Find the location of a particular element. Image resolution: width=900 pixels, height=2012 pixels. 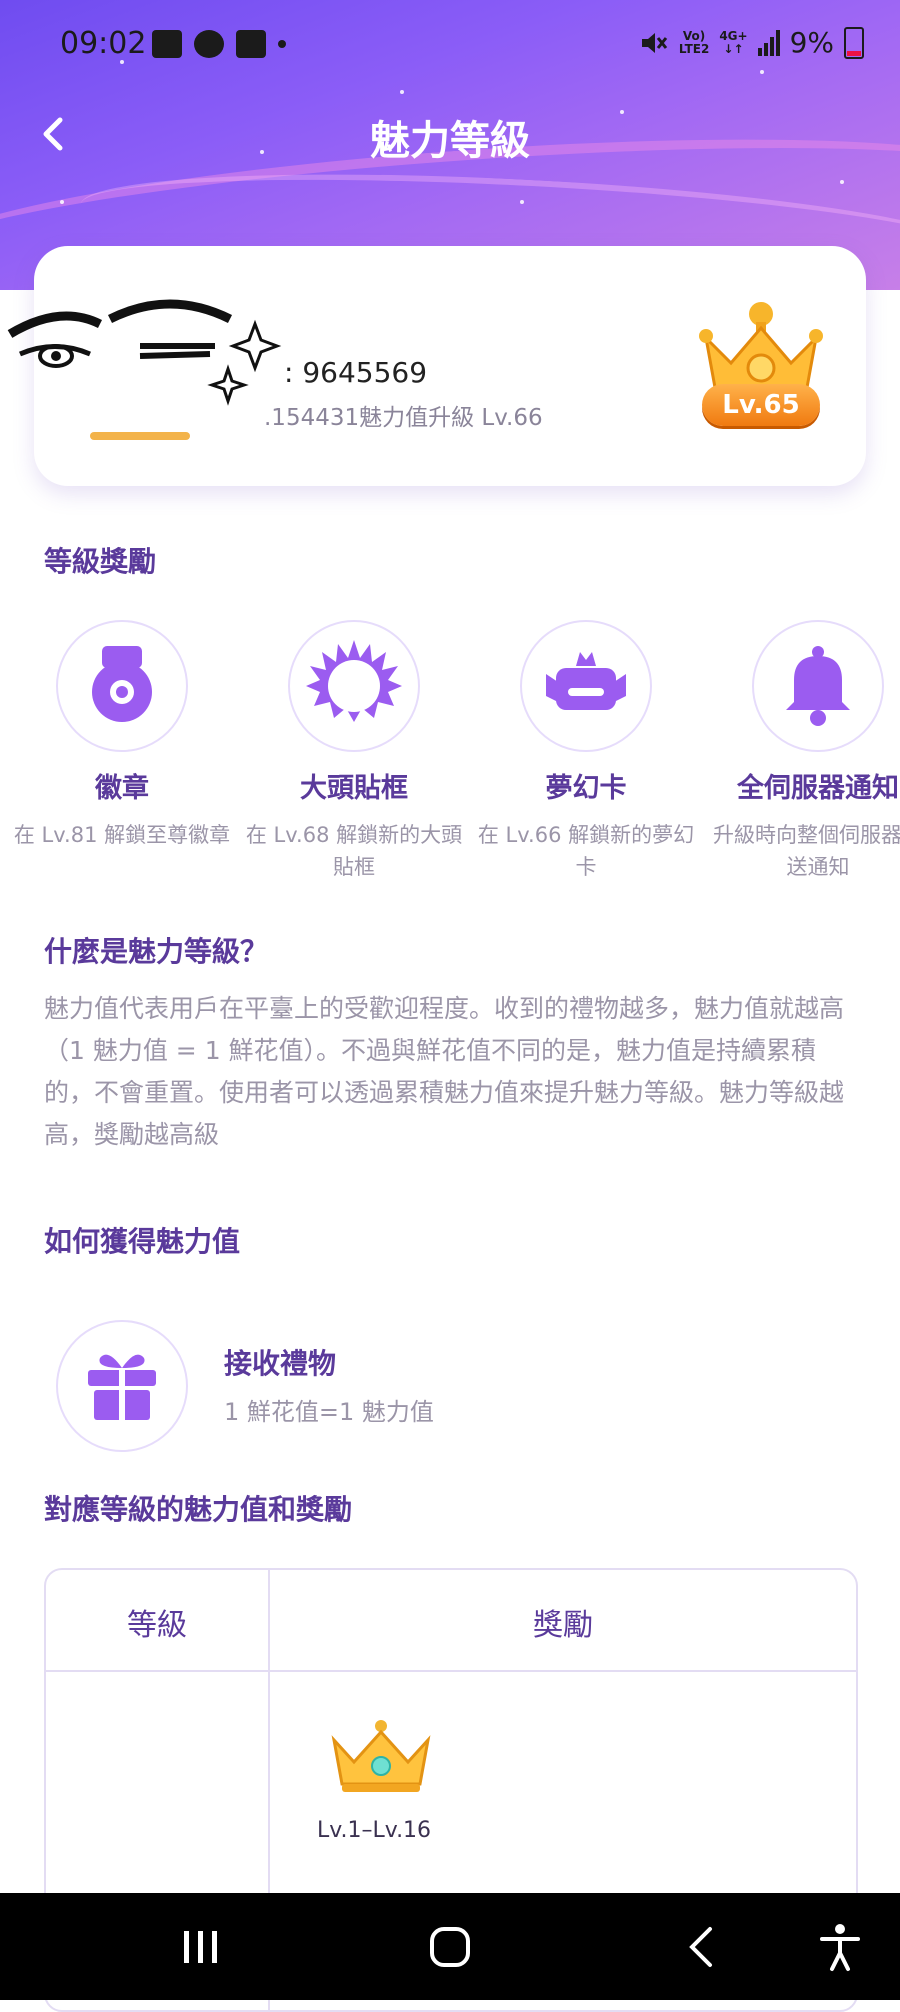

avatar-frame-icon is located at coordinates (354, 681).